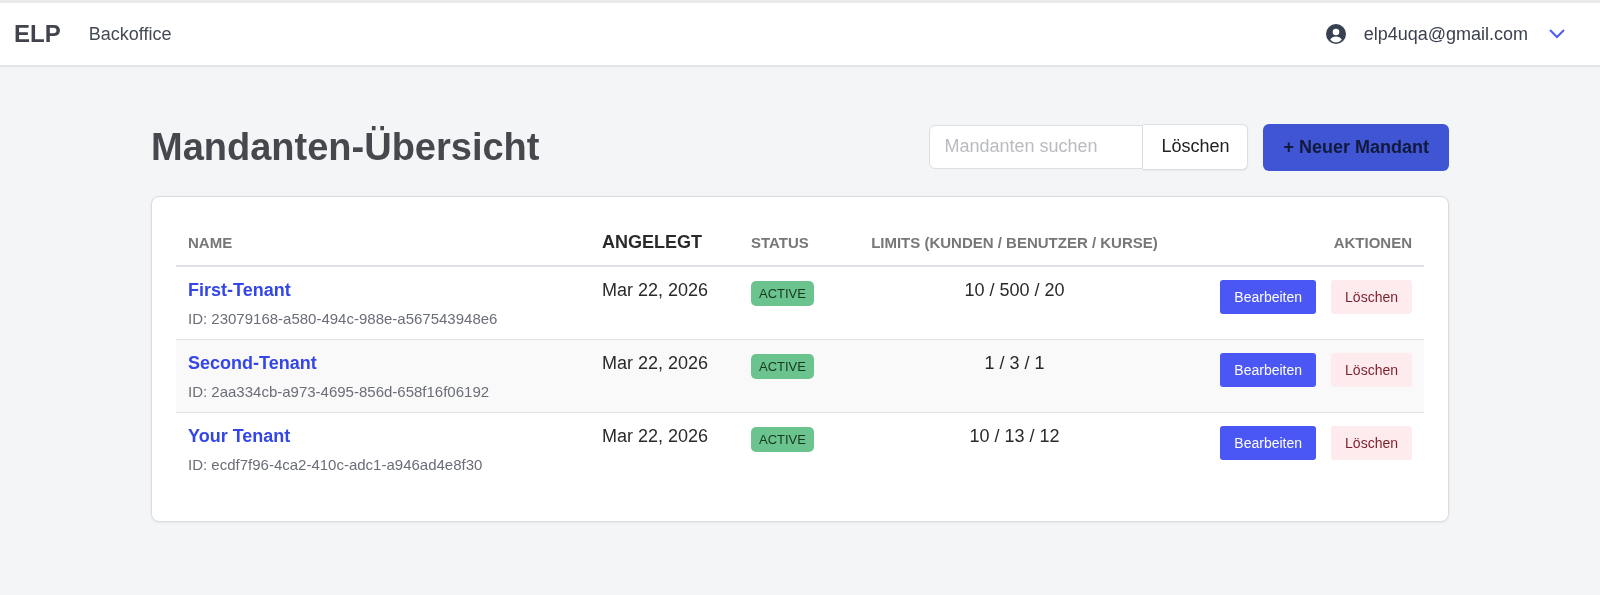  What do you see at coordinates (252, 363) in the screenshot?
I see `tenant-name-link: Second-Tenant` at bounding box center [252, 363].